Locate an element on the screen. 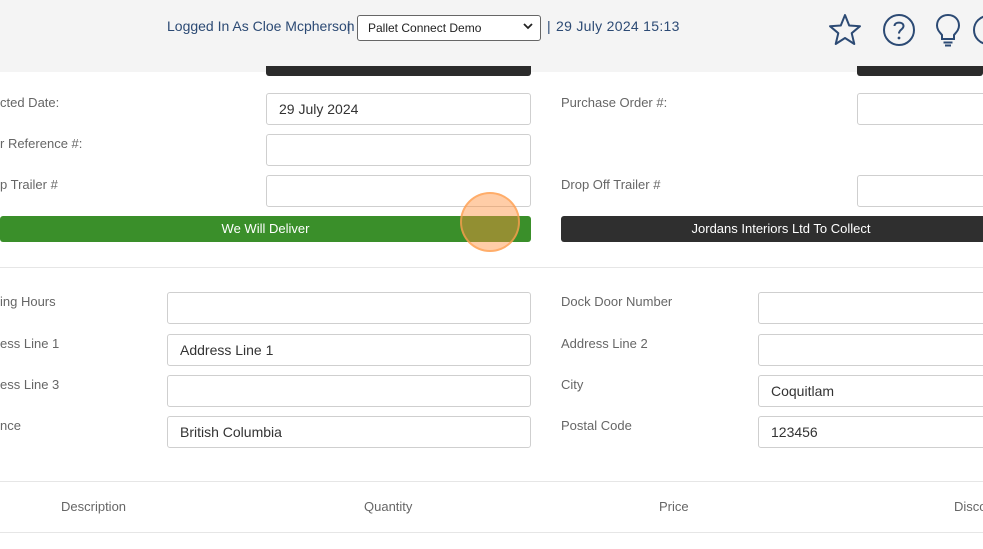  address-line-2-input is located at coordinates (870, 350).